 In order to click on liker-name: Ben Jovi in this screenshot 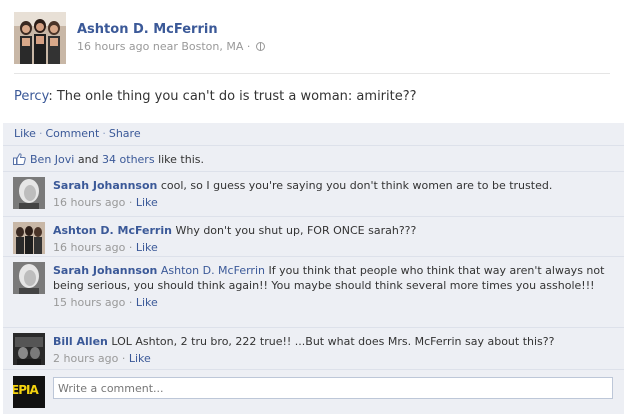, I will do `click(52, 159)`.